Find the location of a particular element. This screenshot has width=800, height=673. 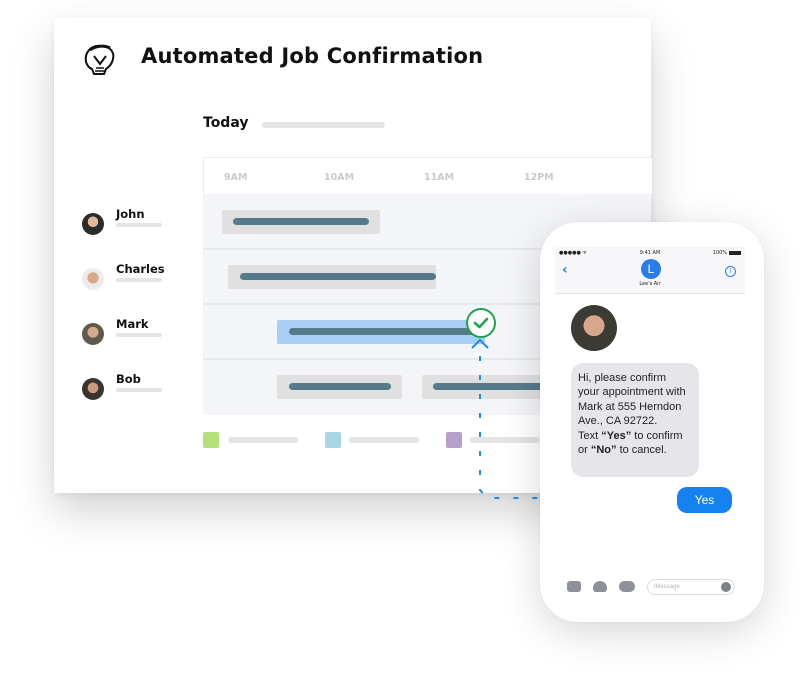

message-toolbar: iMessage is located at coordinates (650, 587).